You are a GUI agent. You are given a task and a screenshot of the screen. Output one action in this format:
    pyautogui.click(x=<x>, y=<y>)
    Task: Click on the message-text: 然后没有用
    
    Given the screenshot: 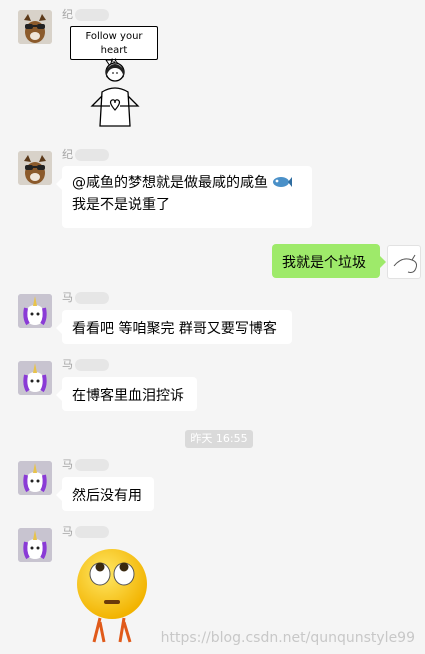 What is the action you would take?
    pyautogui.click(x=107, y=496)
    